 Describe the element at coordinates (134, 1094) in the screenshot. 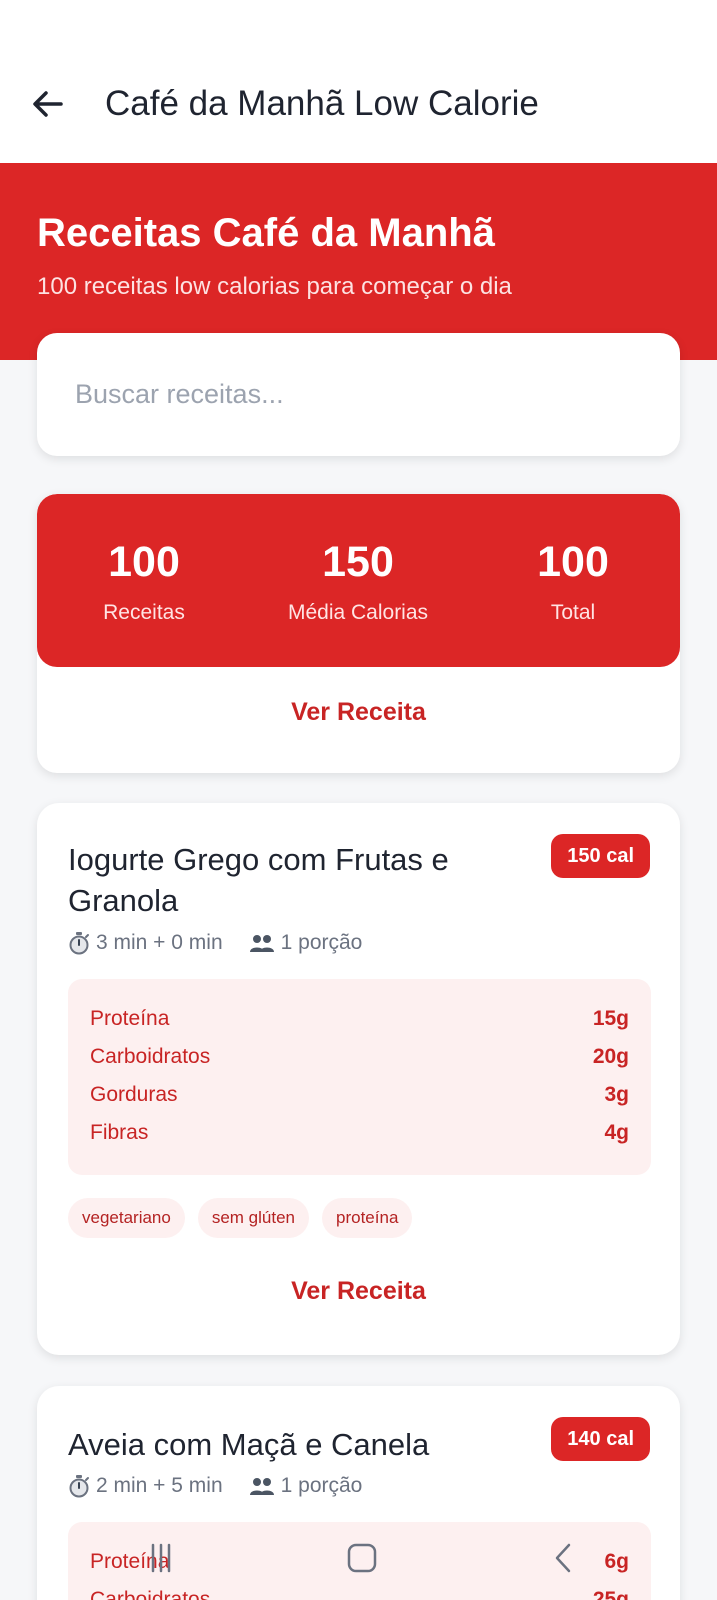

I see `macro-name: Gorduras` at that location.